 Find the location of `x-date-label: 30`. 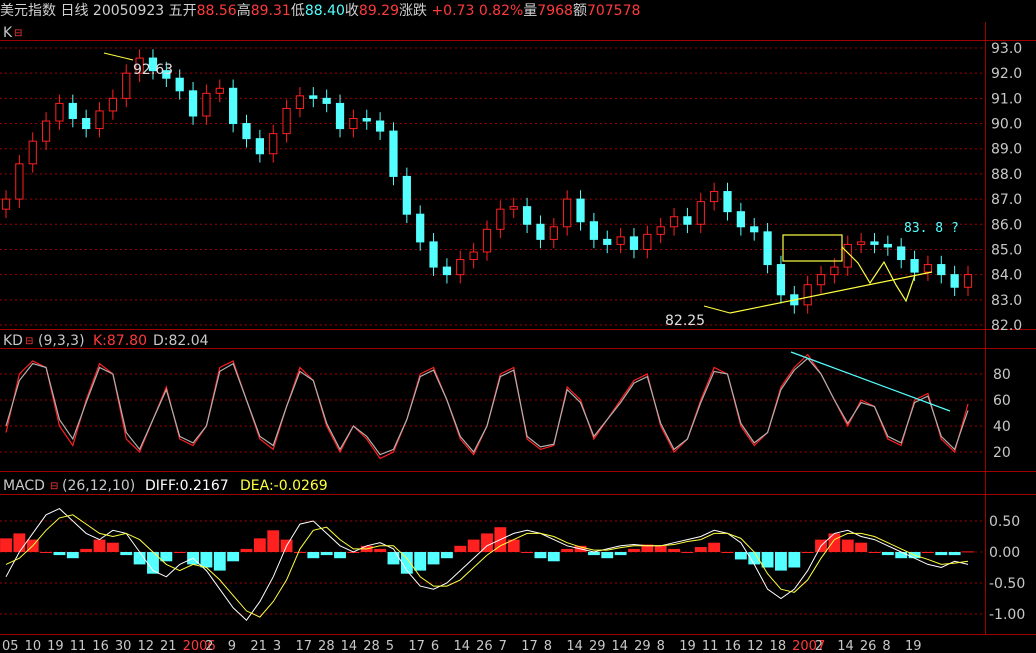

x-date-label: 30 is located at coordinates (123, 646).